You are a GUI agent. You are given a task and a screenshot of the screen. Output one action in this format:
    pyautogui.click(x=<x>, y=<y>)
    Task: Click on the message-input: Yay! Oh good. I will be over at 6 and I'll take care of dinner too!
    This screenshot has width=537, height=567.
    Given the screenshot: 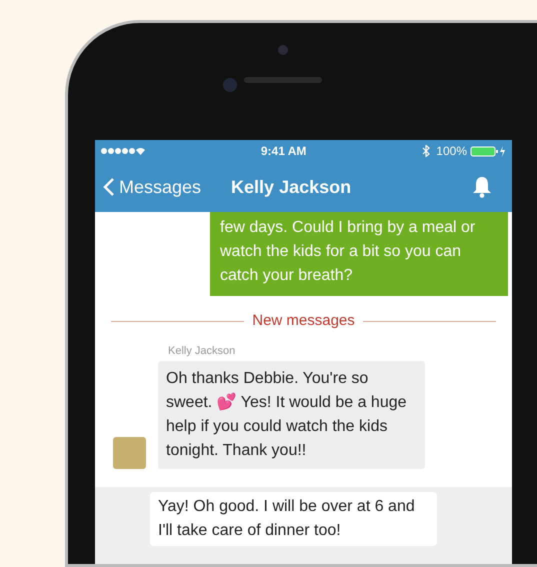 What is the action you would take?
    pyautogui.click(x=293, y=519)
    